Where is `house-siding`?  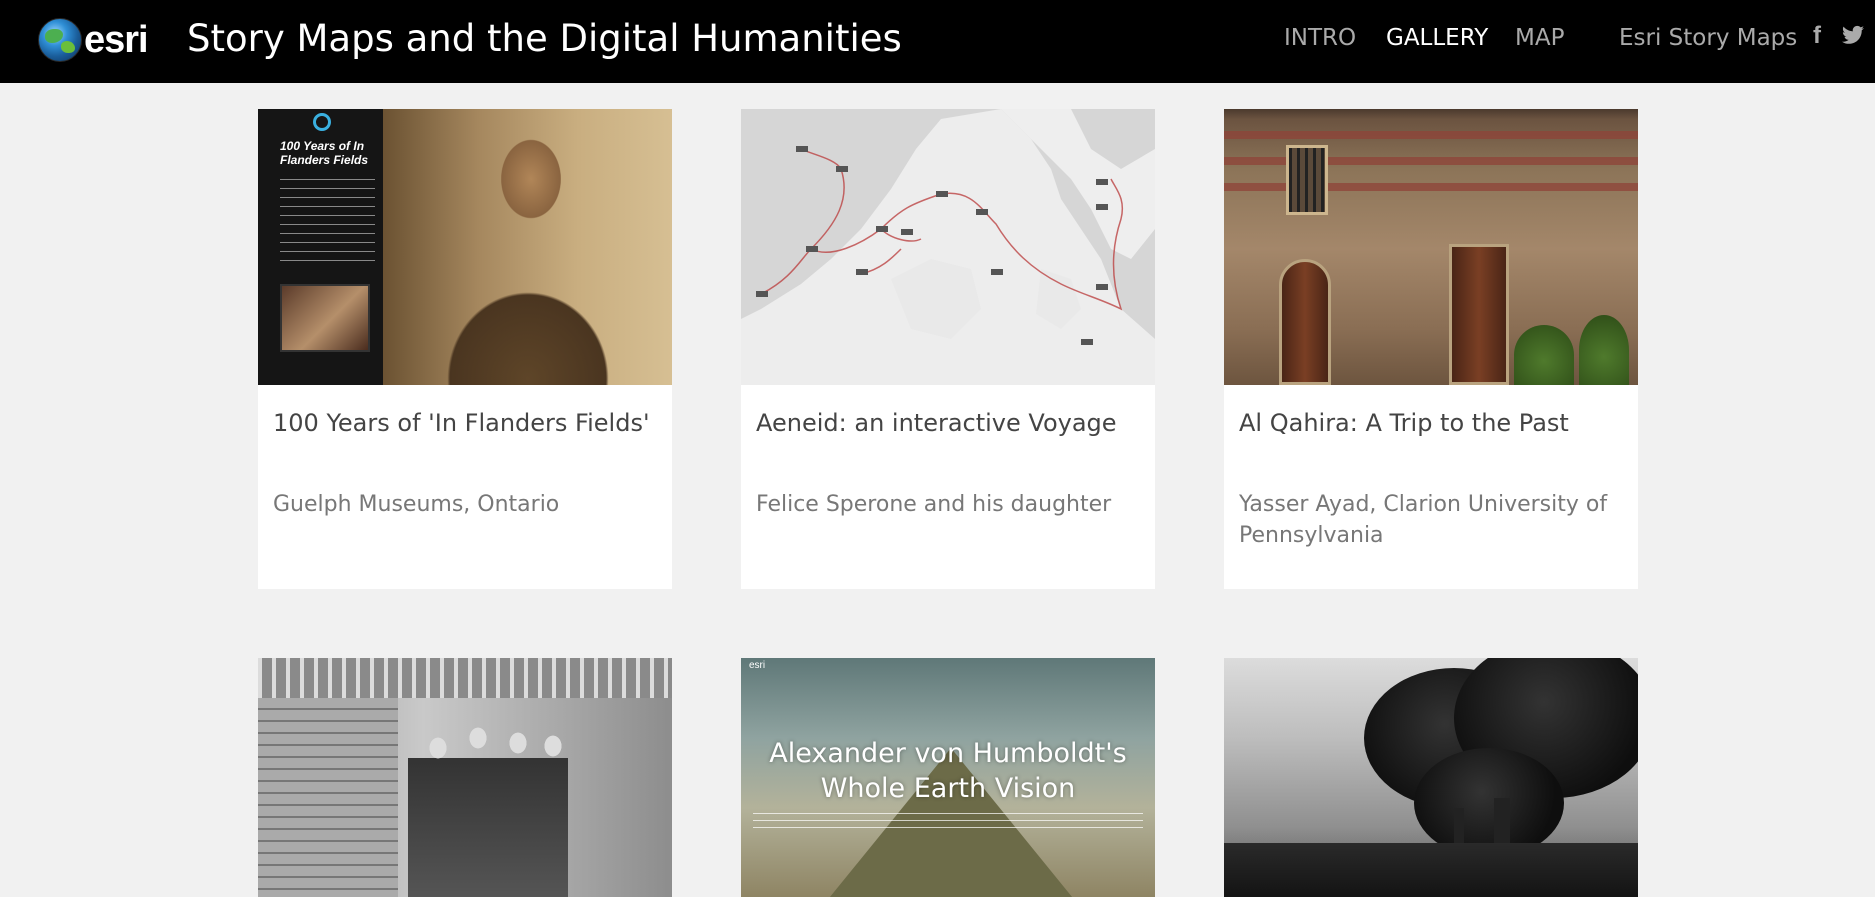
house-siding is located at coordinates (328, 797).